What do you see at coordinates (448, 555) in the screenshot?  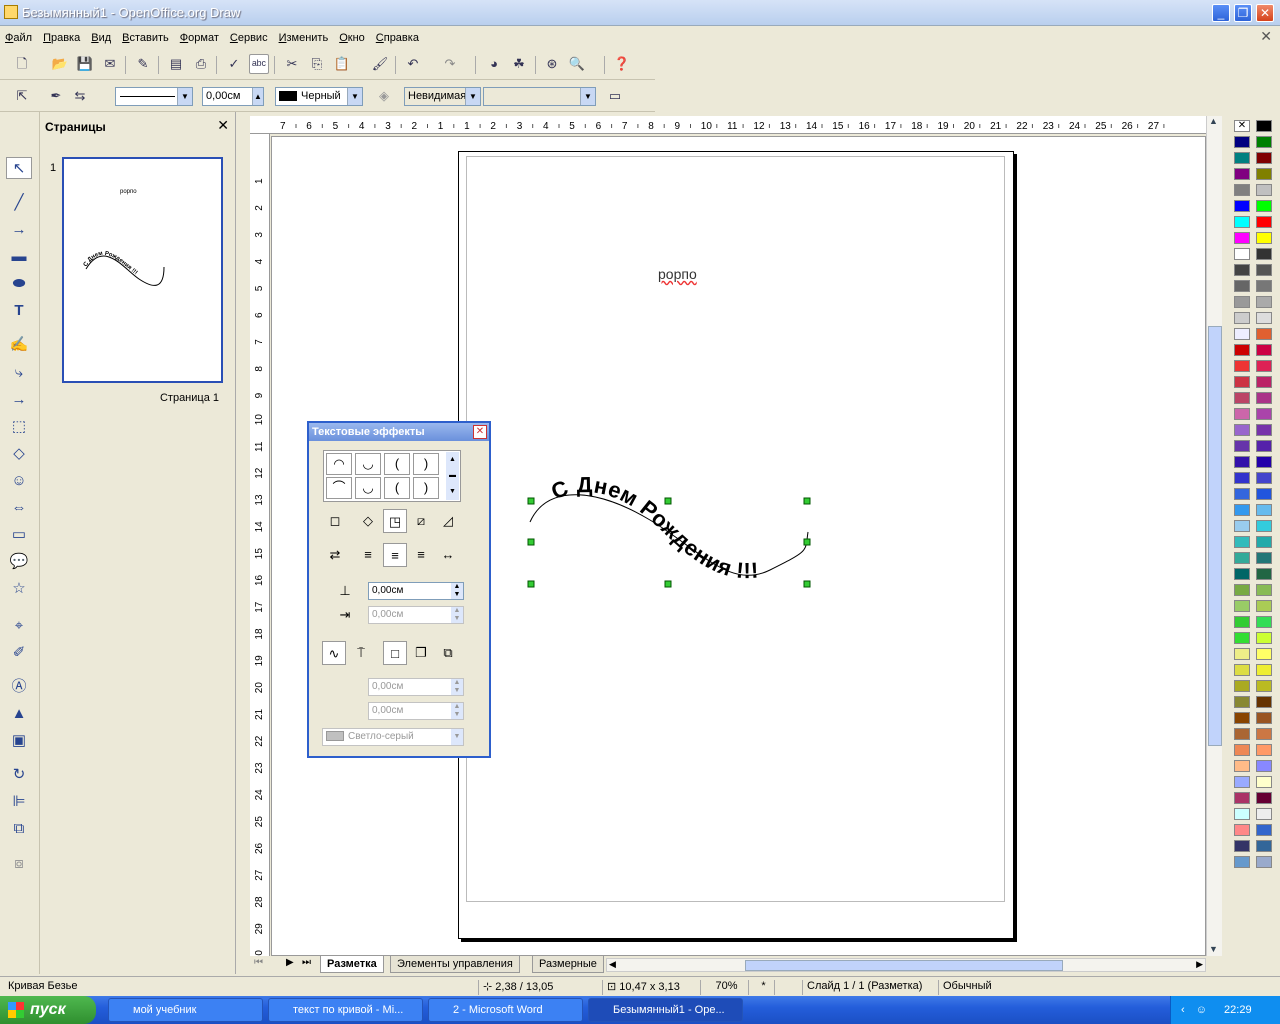 I see `autosize-text-icon: ↔` at bounding box center [448, 555].